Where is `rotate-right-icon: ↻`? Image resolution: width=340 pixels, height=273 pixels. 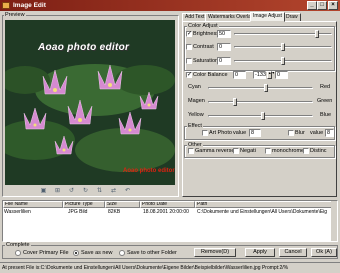
rotate-right-icon: ↻ is located at coordinates (85, 191).